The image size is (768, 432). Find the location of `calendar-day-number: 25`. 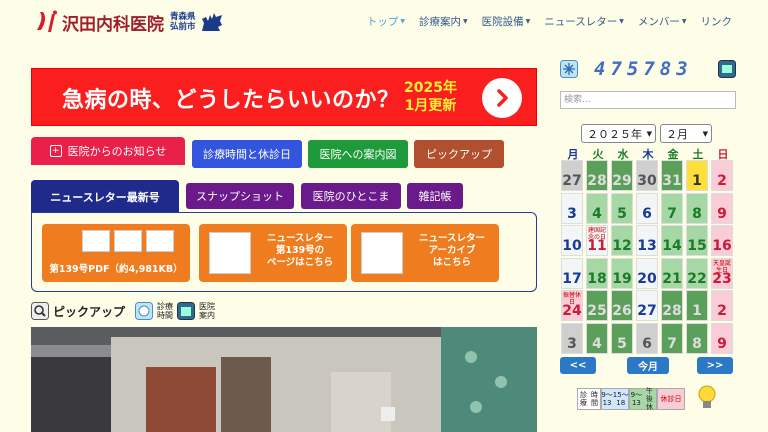

calendar-day-number: 25 is located at coordinates (597, 311).